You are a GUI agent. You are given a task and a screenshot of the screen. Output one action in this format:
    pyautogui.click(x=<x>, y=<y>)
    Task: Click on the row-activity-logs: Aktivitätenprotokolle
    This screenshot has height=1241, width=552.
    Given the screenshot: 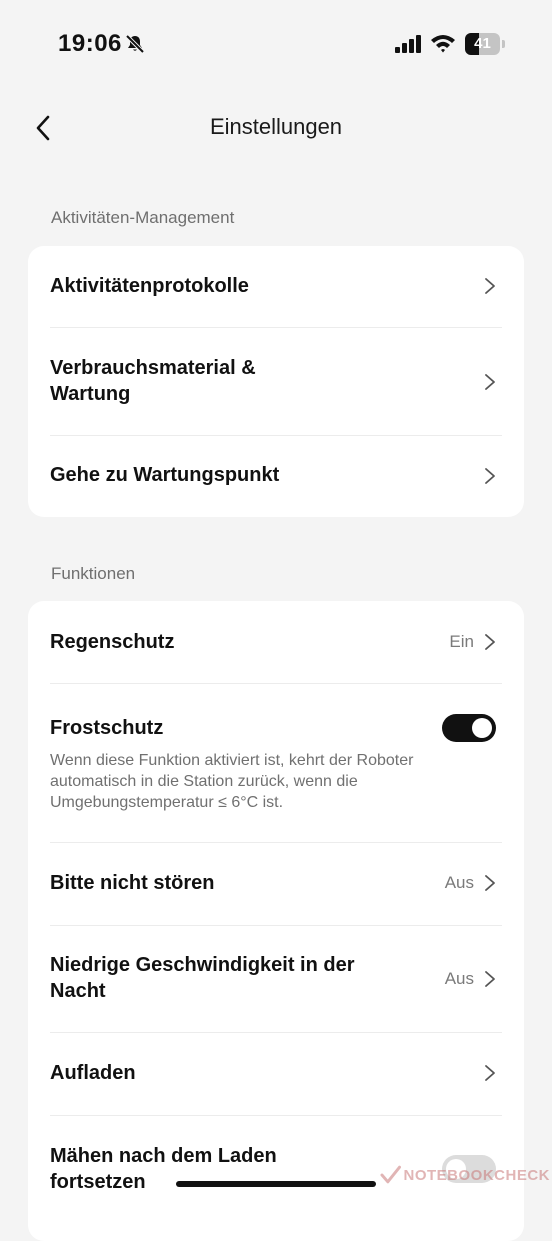 What is the action you would take?
    pyautogui.click(x=276, y=286)
    